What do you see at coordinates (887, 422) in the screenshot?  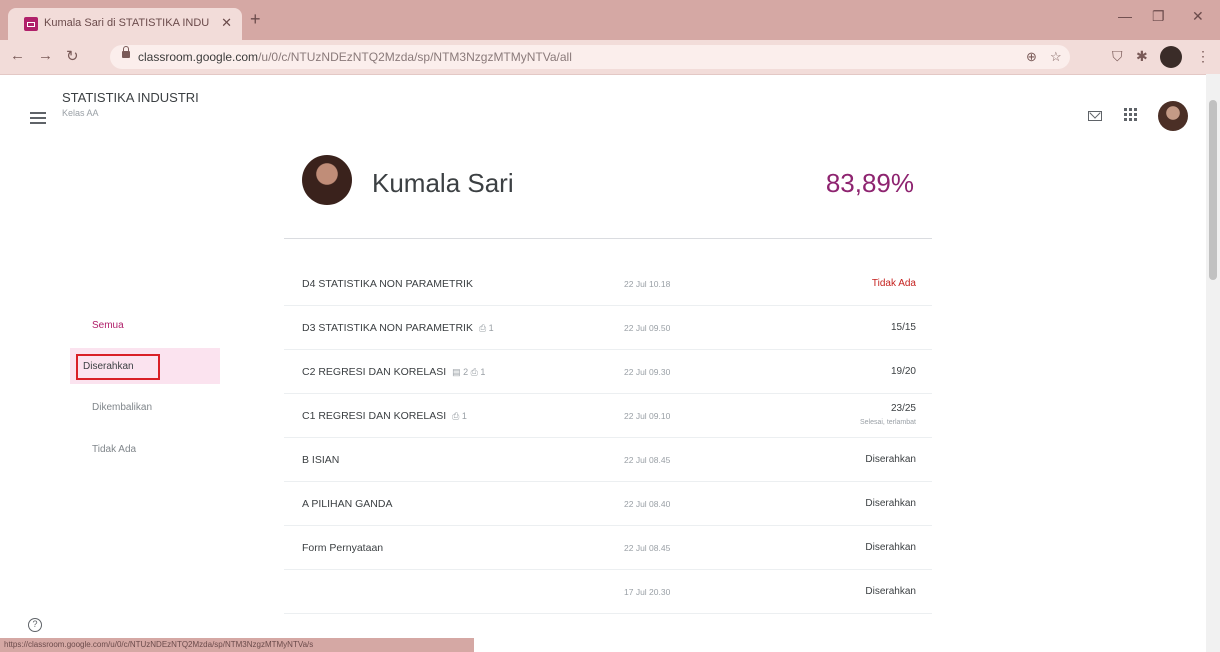 I see `late-note: Selesai, terlambat` at bounding box center [887, 422].